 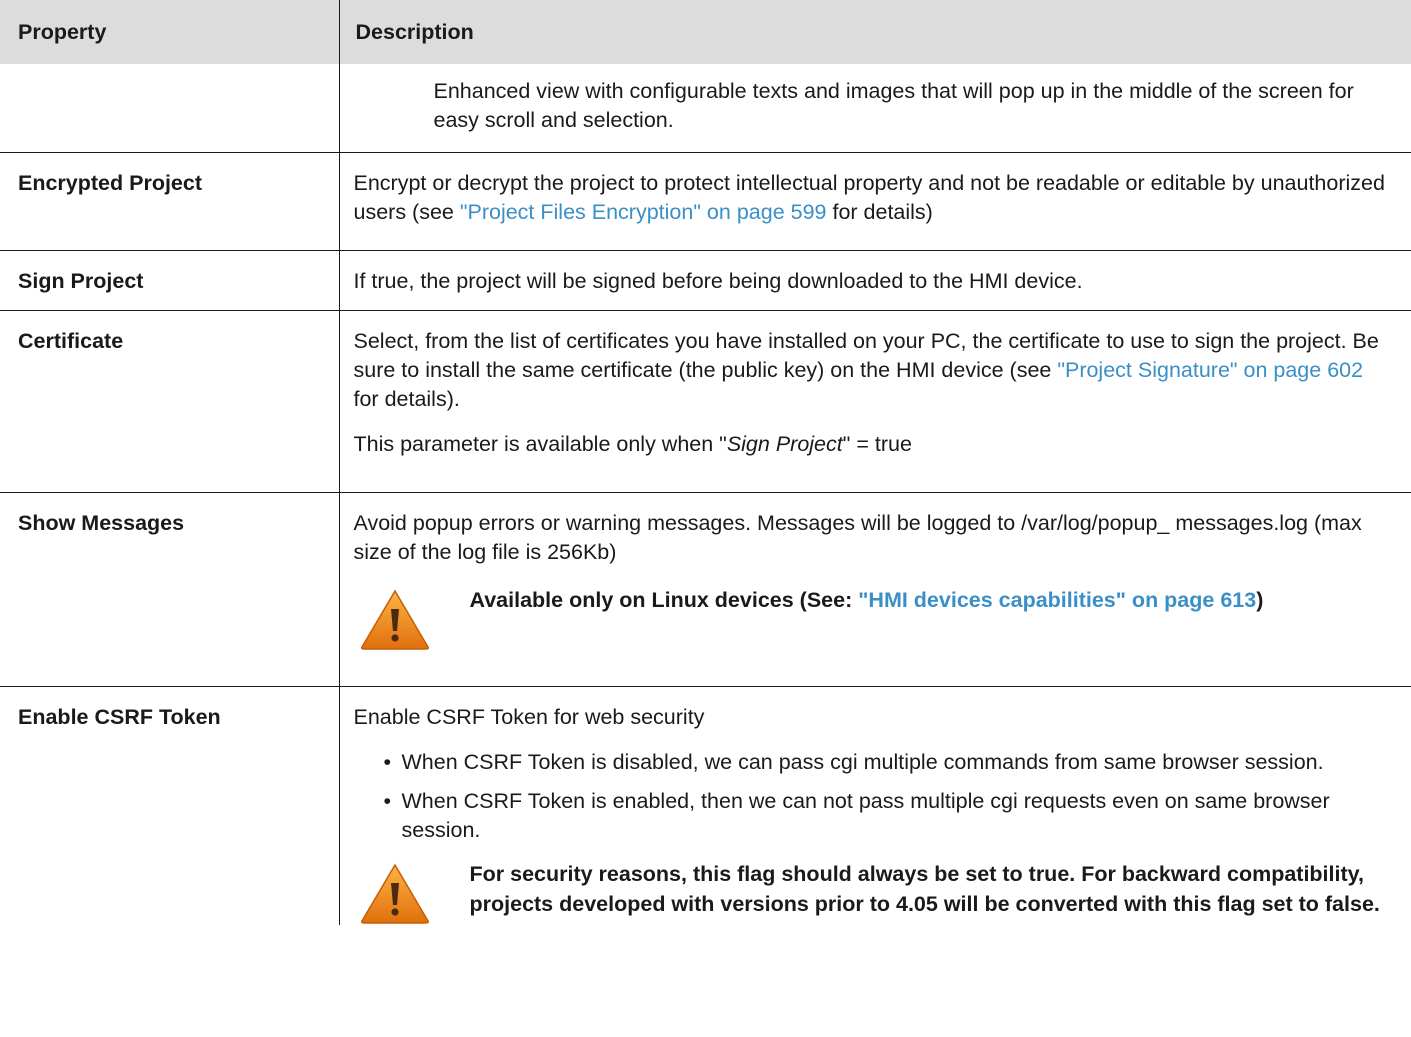 What do you see at coordinates (169, 588) in the screenshot?
I see `property-name: Show Messages` at bounding box center [169, 588].